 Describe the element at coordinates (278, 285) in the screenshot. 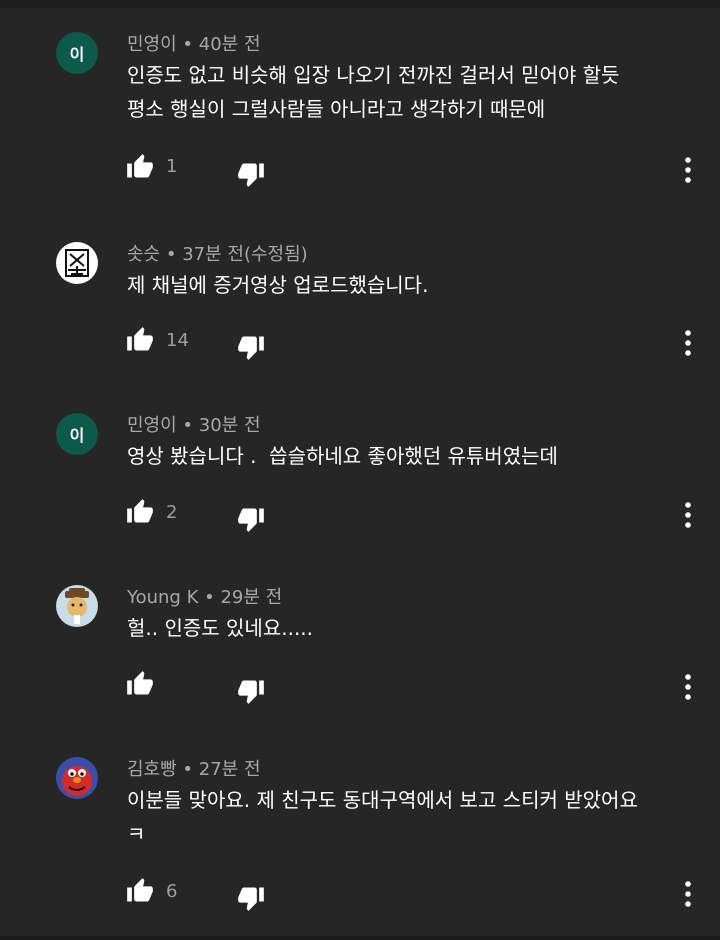

I see `comment-text: 제 채널에 증거영상 업로드했습니다.` at that location.